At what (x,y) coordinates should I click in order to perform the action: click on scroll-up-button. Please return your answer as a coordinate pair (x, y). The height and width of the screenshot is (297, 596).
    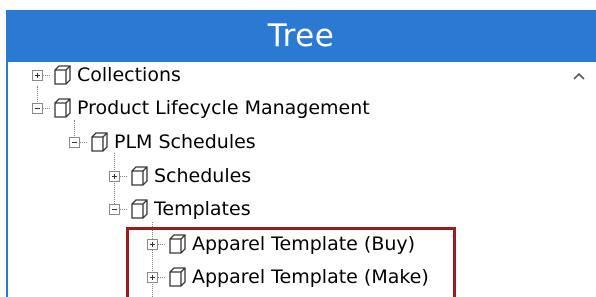
    Looking at the image, I should click on (579, 76).